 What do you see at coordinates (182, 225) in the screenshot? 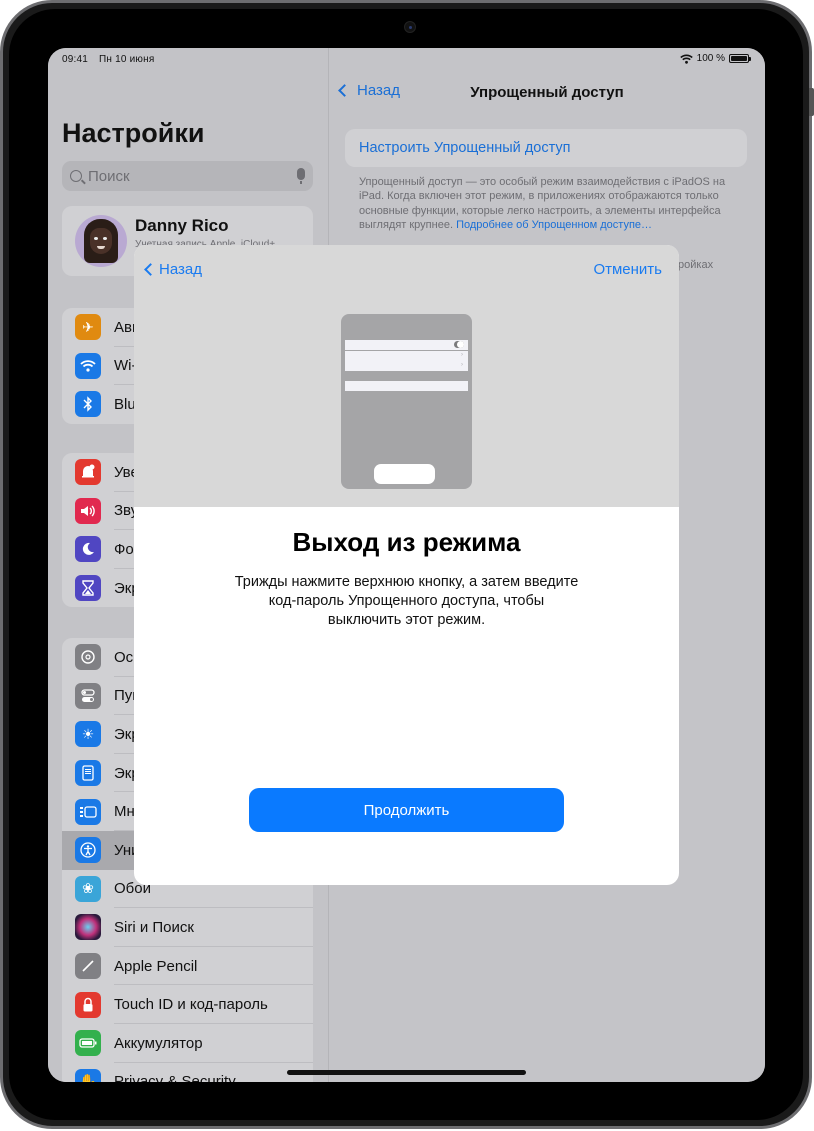
I see `profile-name: Danny Rico` at bounding box center [182, 225].